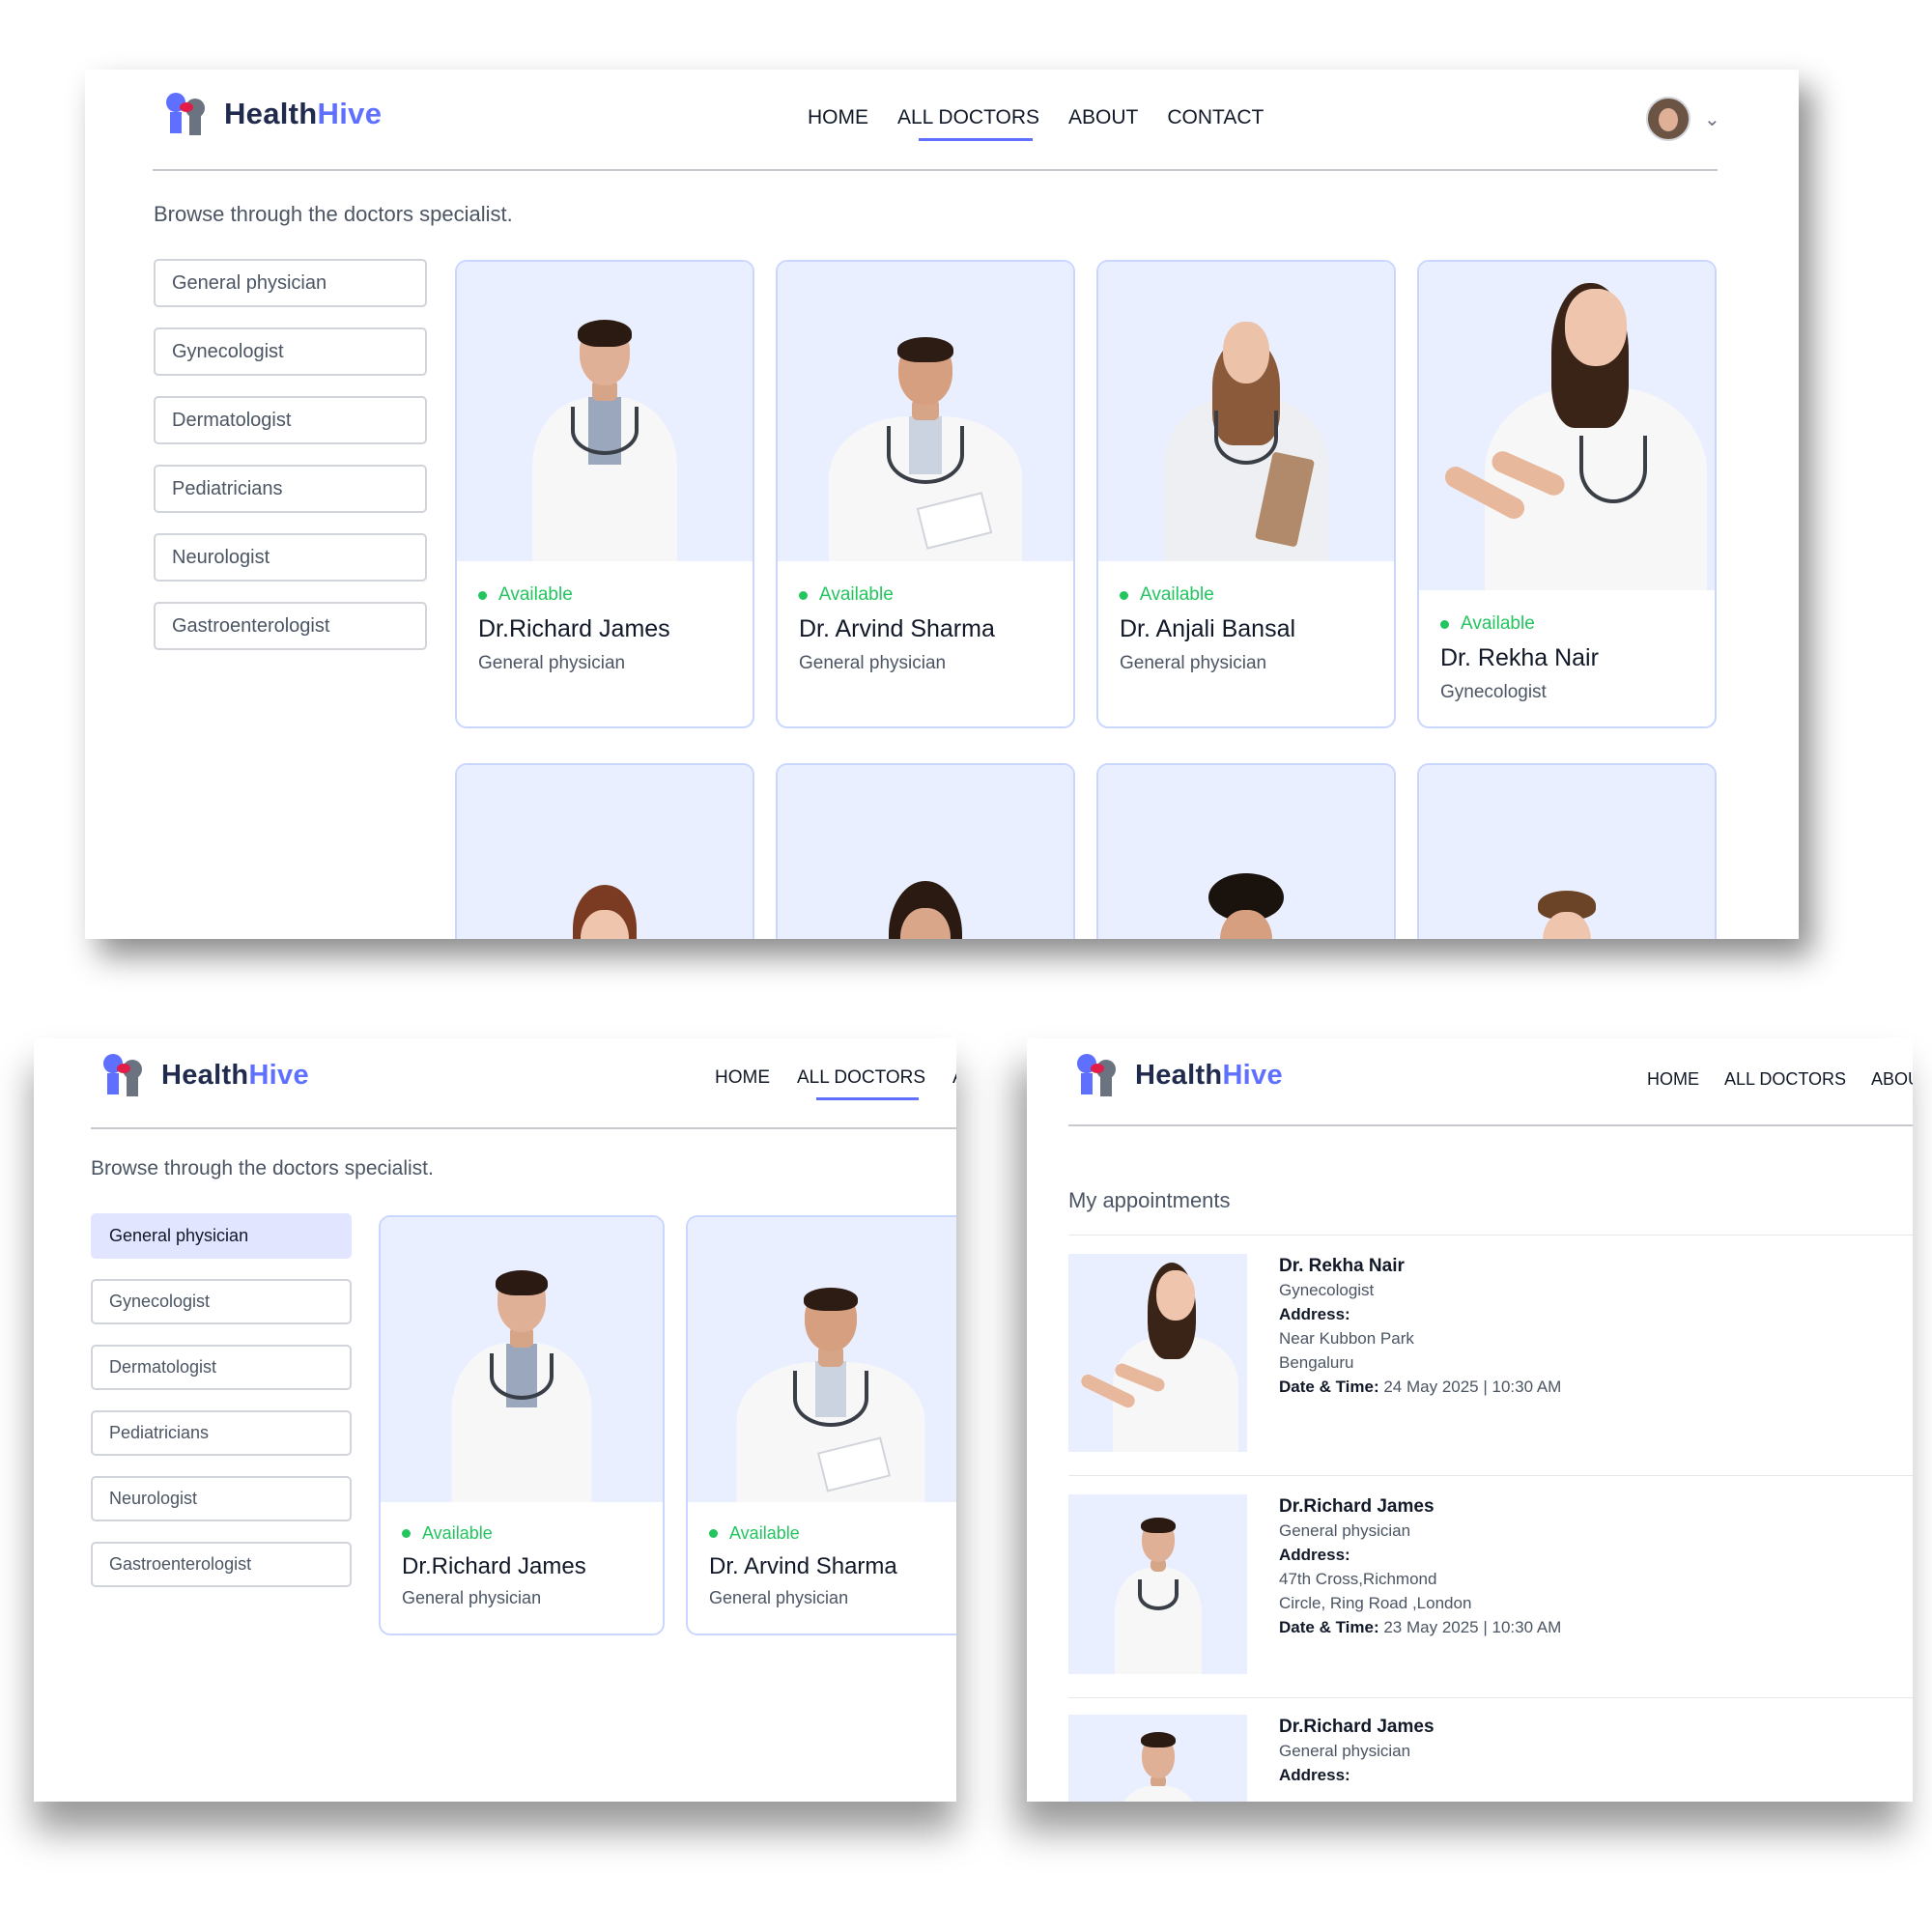 Image resolution: width=1932 pixels, height=1932 pixels. I want to click on nav-about: ABOUT, so click(1103, 117).